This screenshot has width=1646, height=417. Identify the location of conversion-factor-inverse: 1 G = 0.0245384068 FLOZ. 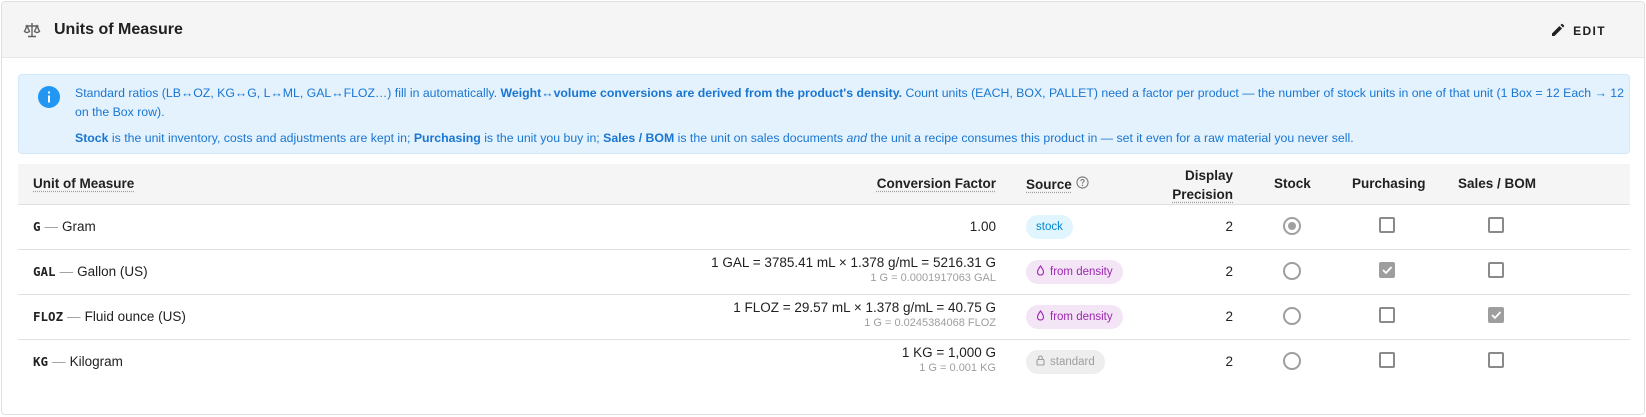
(930, 323).